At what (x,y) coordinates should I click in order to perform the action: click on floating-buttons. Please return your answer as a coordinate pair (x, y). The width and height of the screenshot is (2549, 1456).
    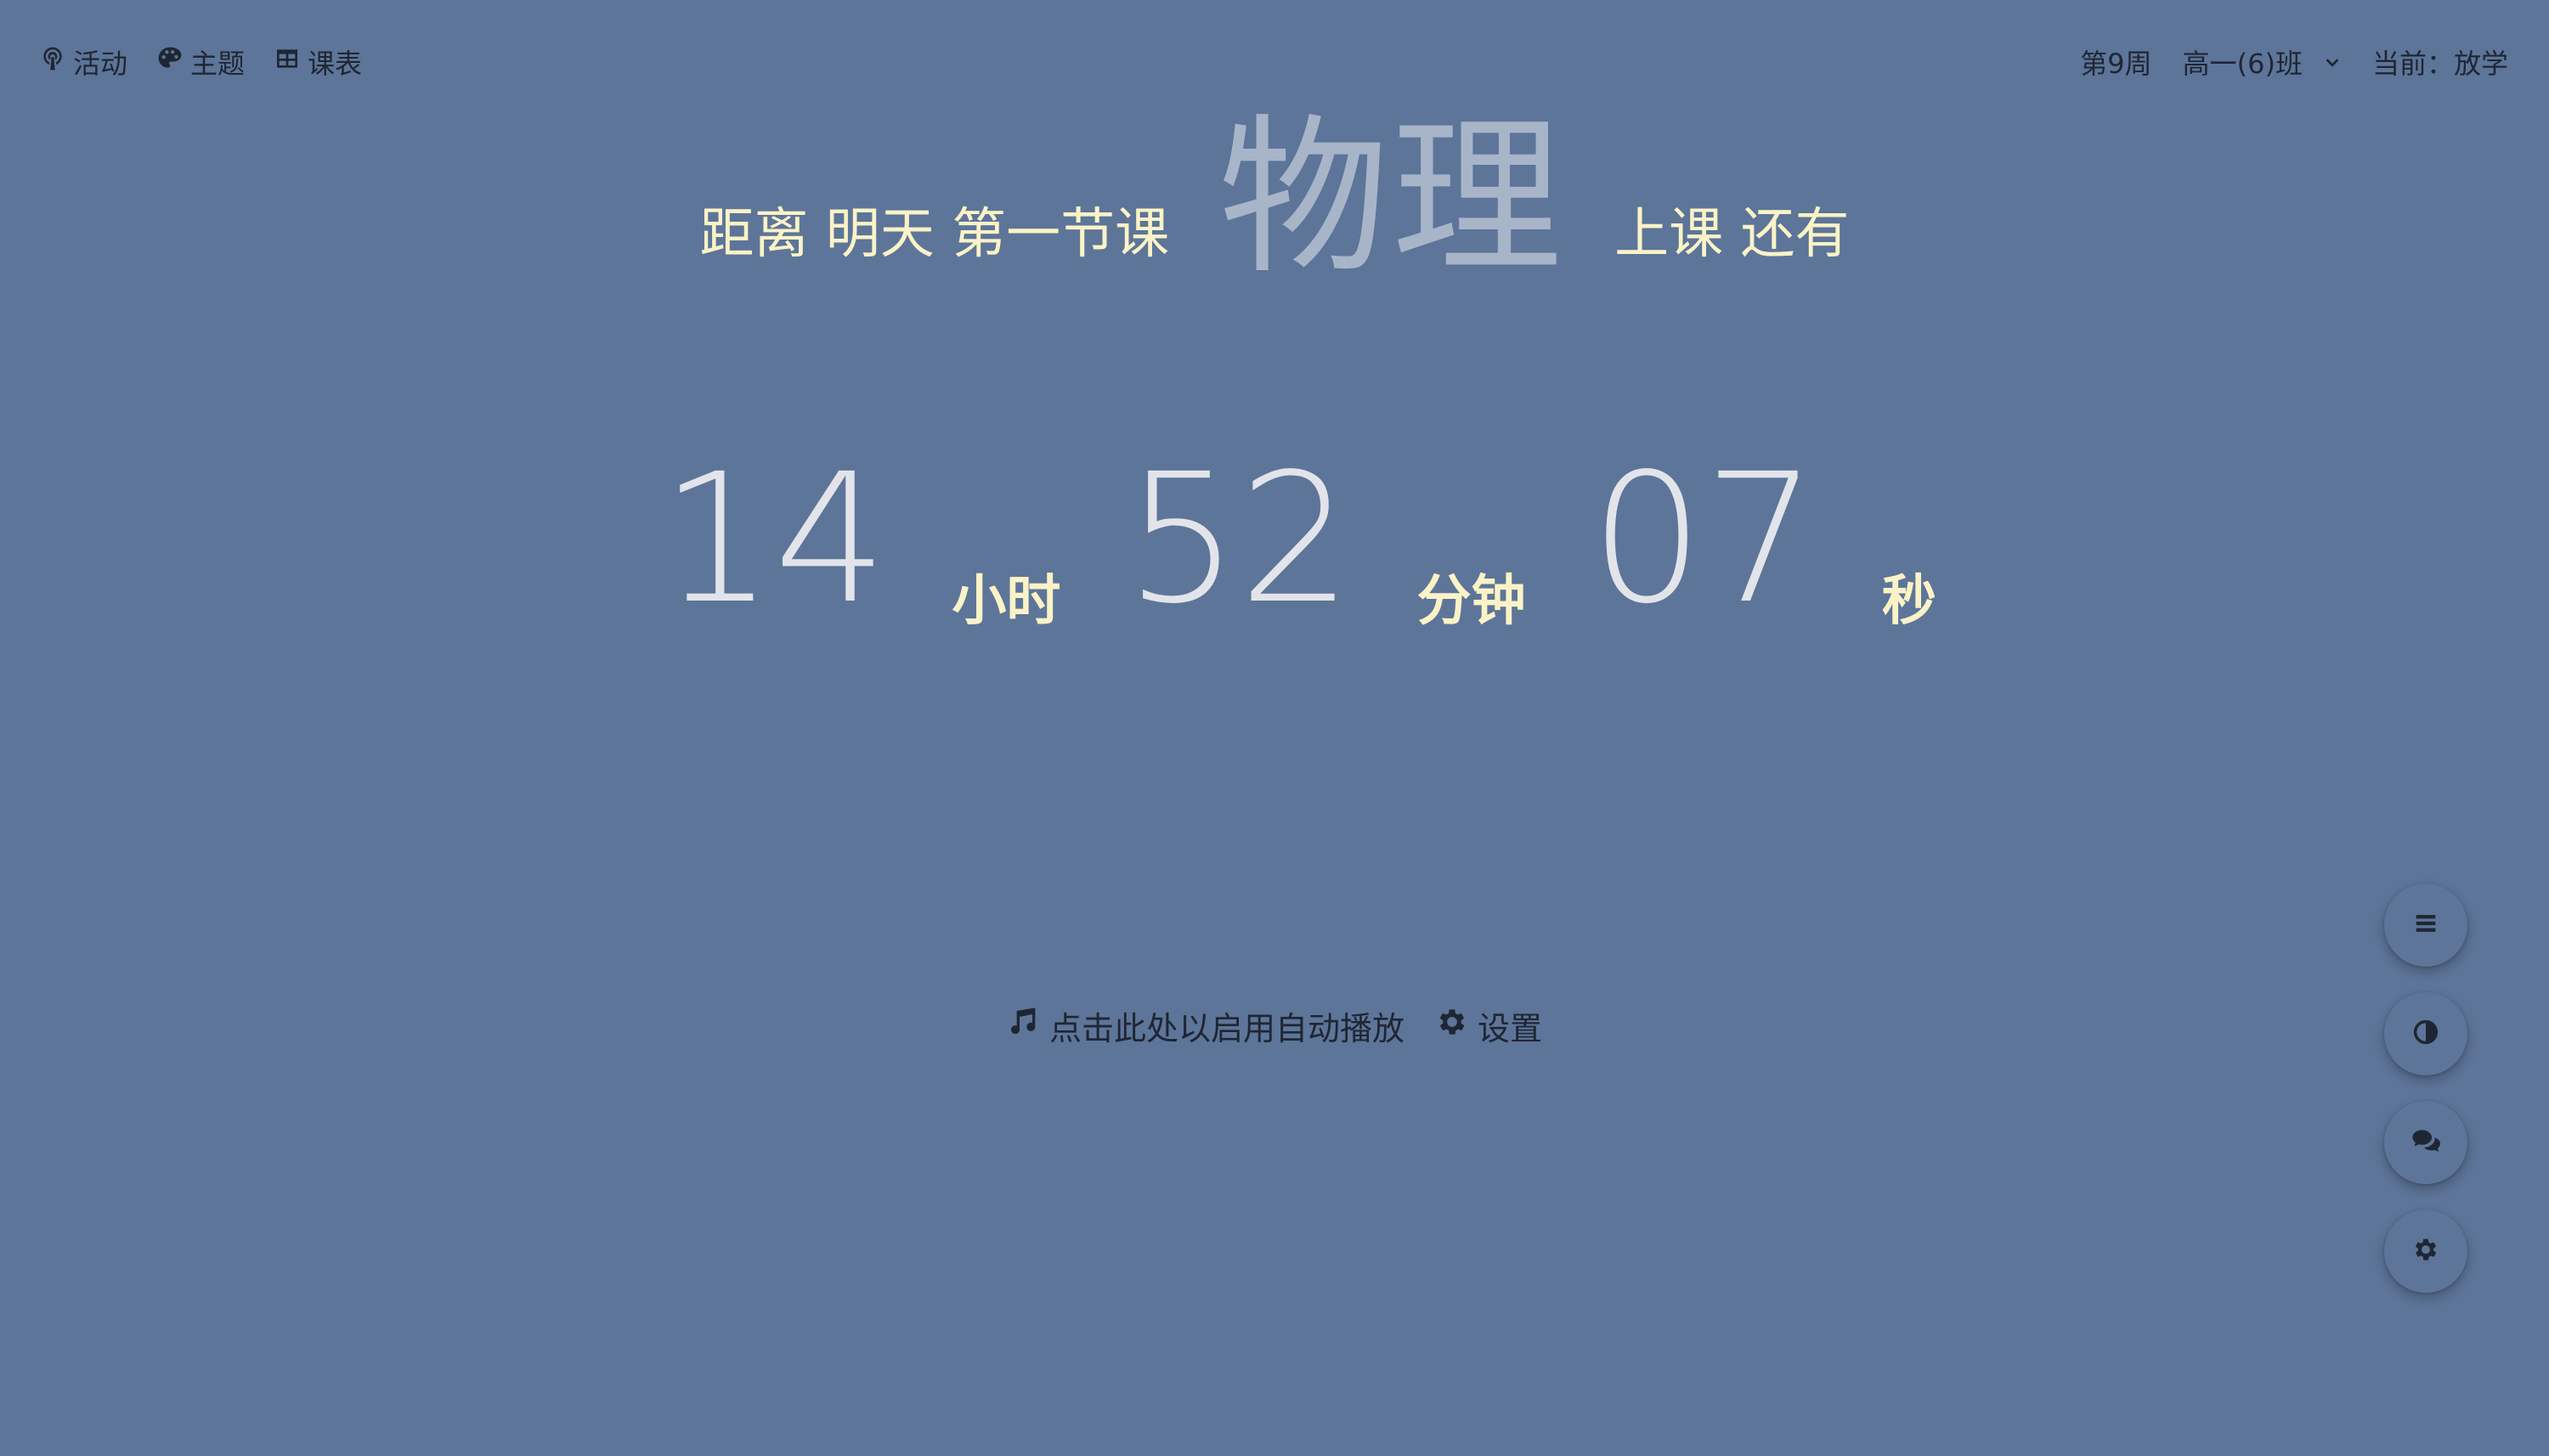
    Looking at the image, I should click on (2426, 1088).